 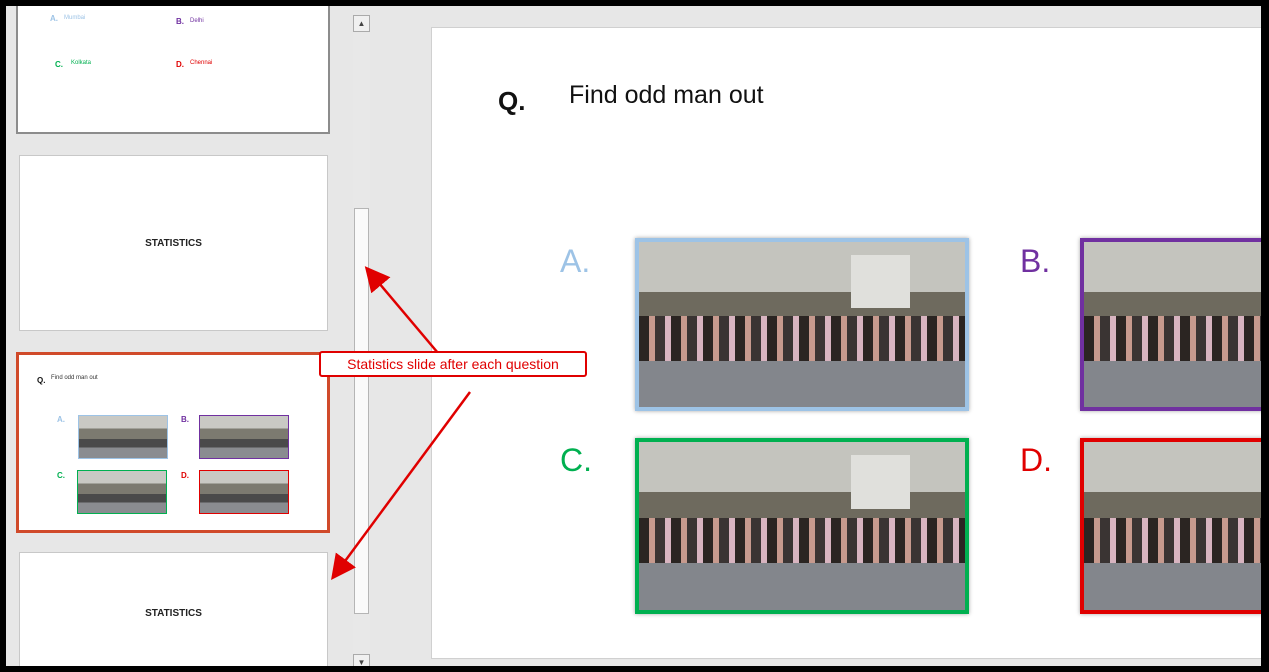 What do you see at coordinates (180, 64) in the screenshot?
I see `option-d-letter: D.` at bounding box center [180, 64].